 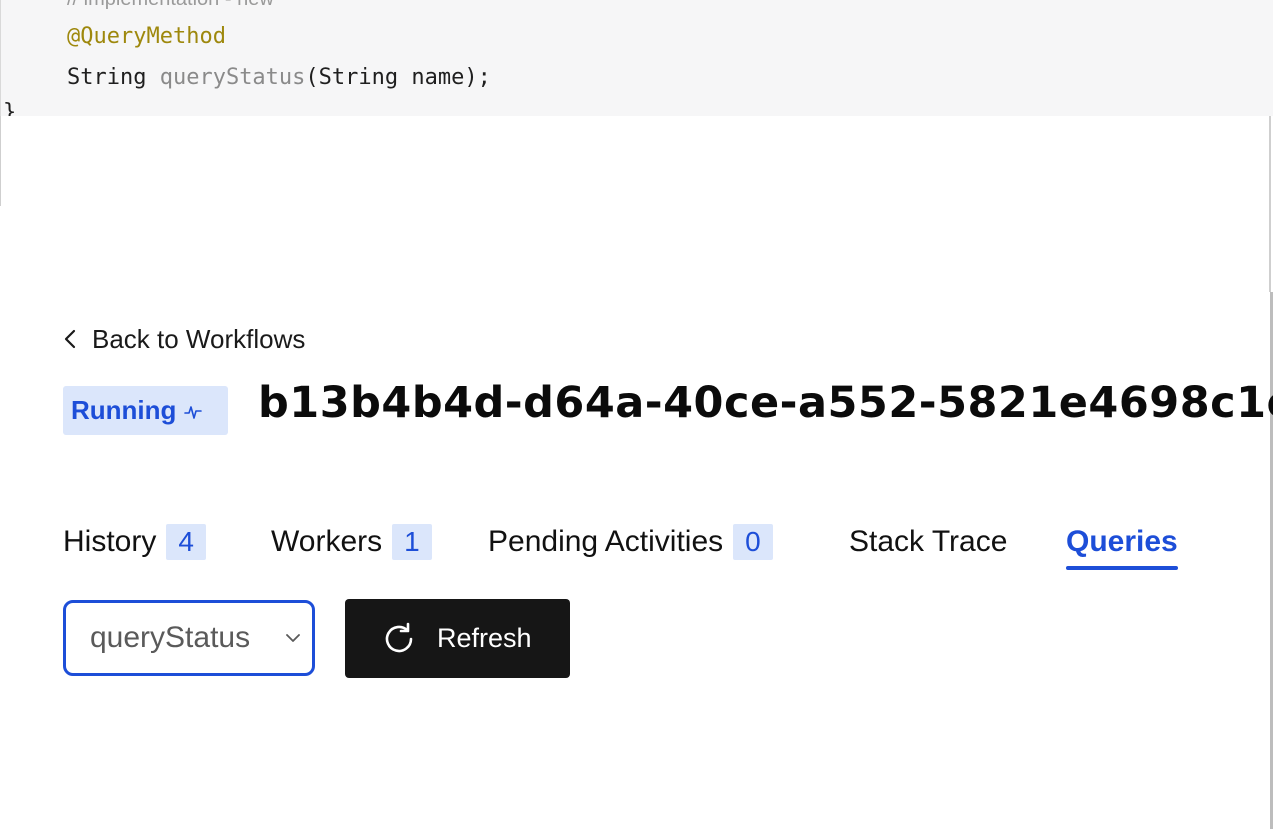 I want to click on query-select-value: queryStatus, so click(x=170, y=637).